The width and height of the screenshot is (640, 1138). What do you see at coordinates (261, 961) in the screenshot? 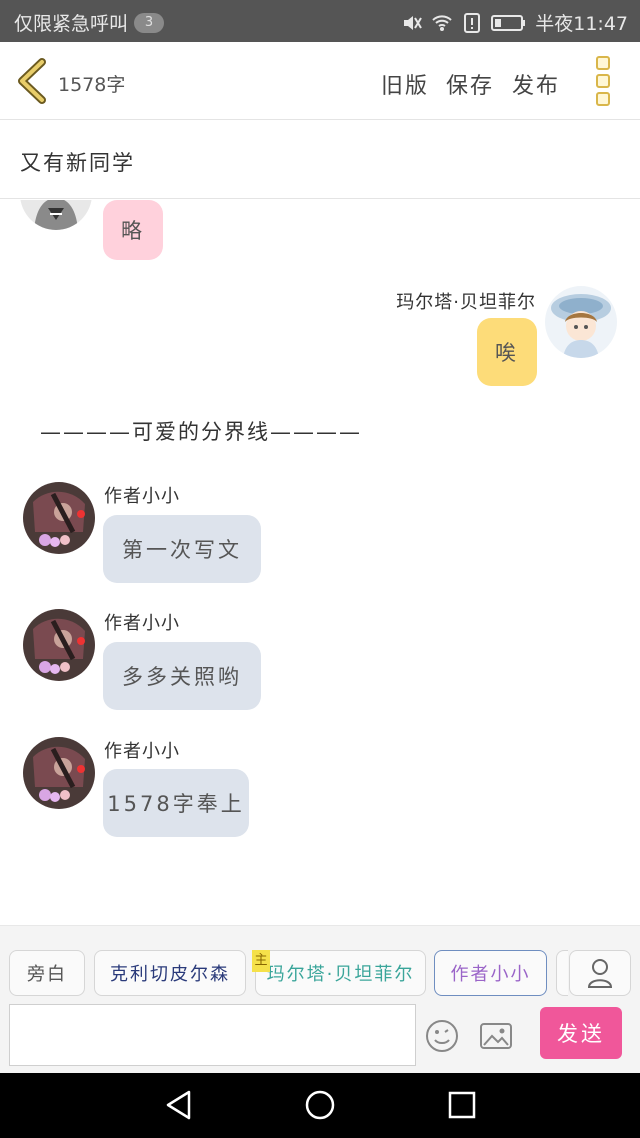
I see `main-role-tag: 主` at bounding box center [261, 961].